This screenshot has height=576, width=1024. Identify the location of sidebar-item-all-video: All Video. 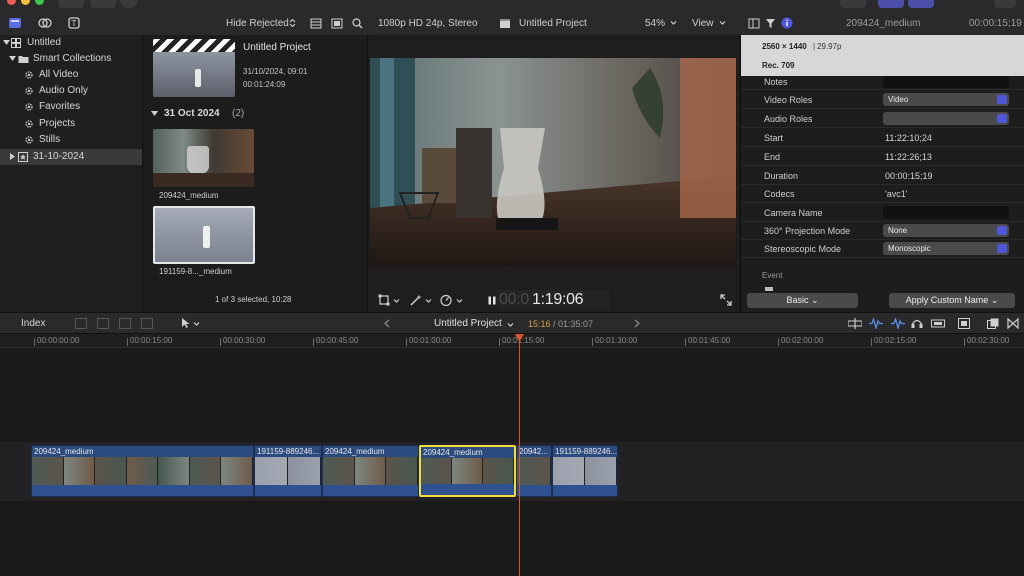
(71, 75).